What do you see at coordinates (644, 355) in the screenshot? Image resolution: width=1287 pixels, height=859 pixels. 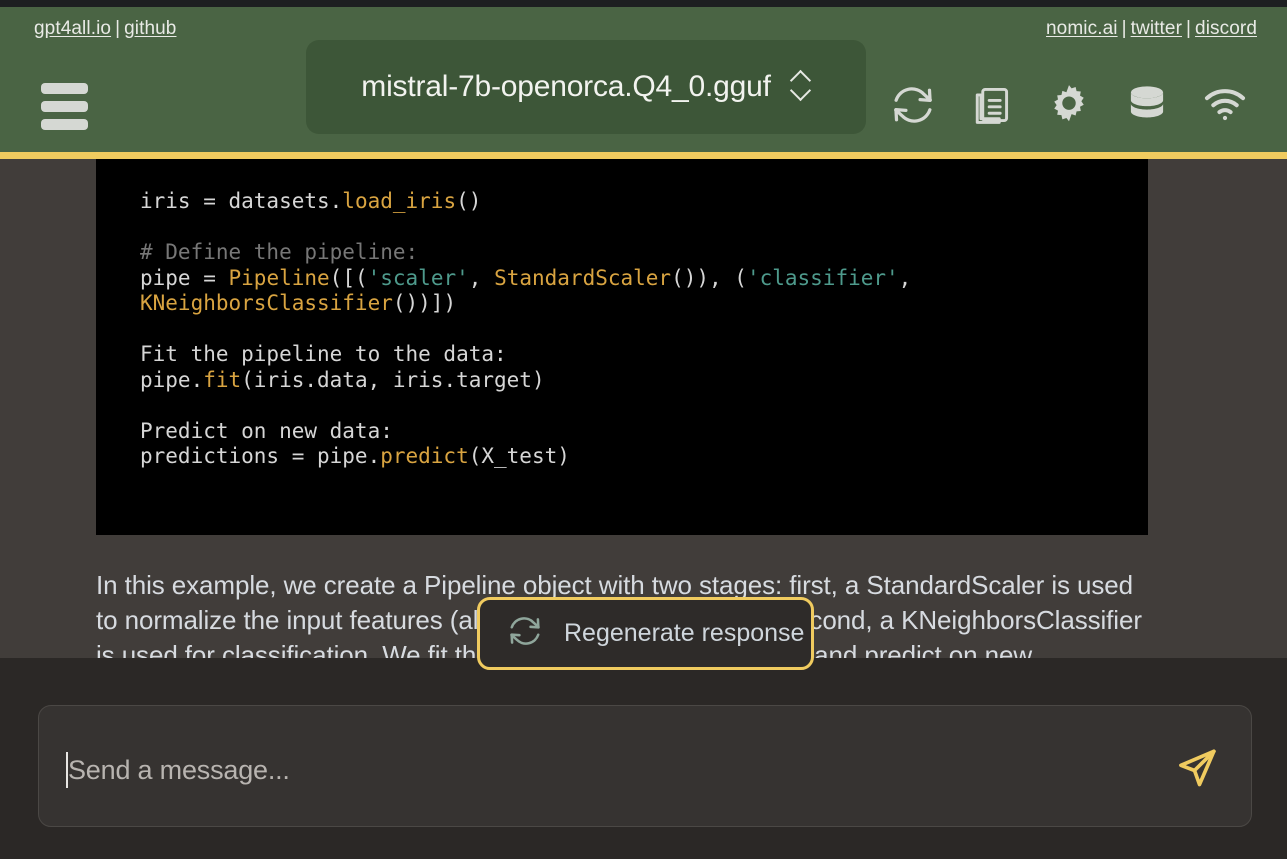 I see `code-line: Fit the pipeline to the data:` at bounding box center [644, 355].